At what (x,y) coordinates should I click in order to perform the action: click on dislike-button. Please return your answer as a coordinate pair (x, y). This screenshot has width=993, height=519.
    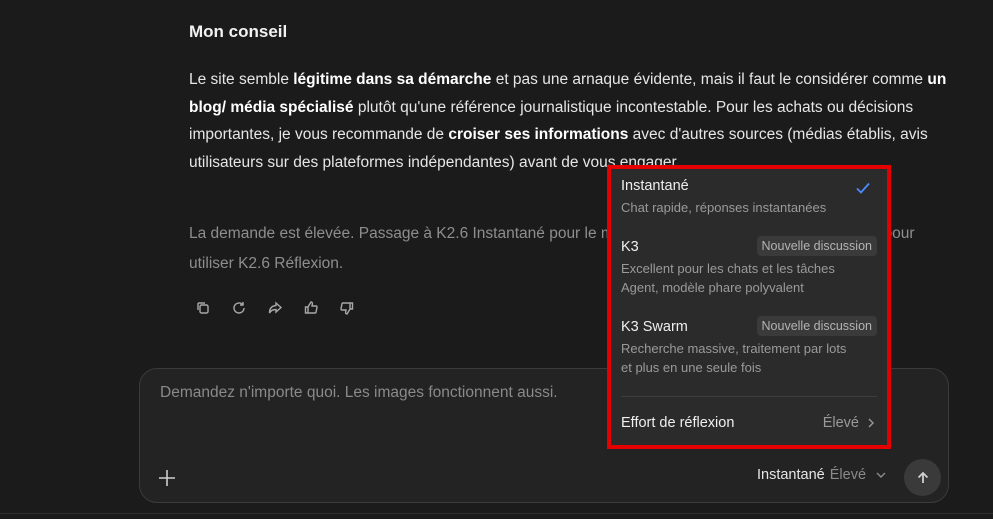
    Looking at the image, I should click on (347, 308).